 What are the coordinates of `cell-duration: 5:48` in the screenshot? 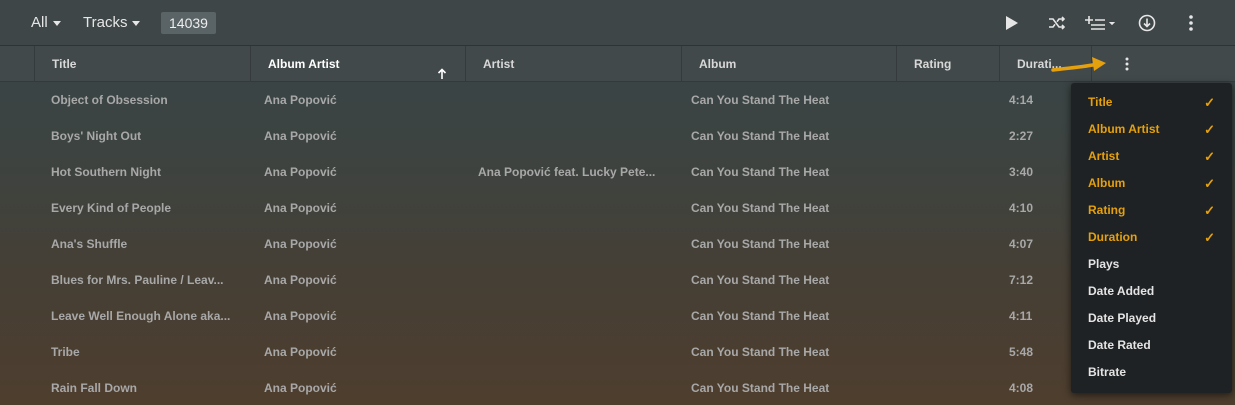 It's located at (1021, 352).